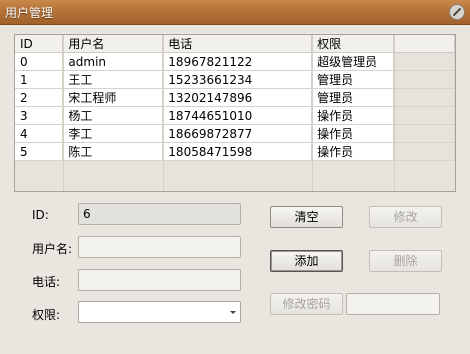 This screenshot has height=354, width=470. What do you see at coordinates (39, 115) in the screenshot?
I see `cell-id: 3` at bounding box center [39, 115].